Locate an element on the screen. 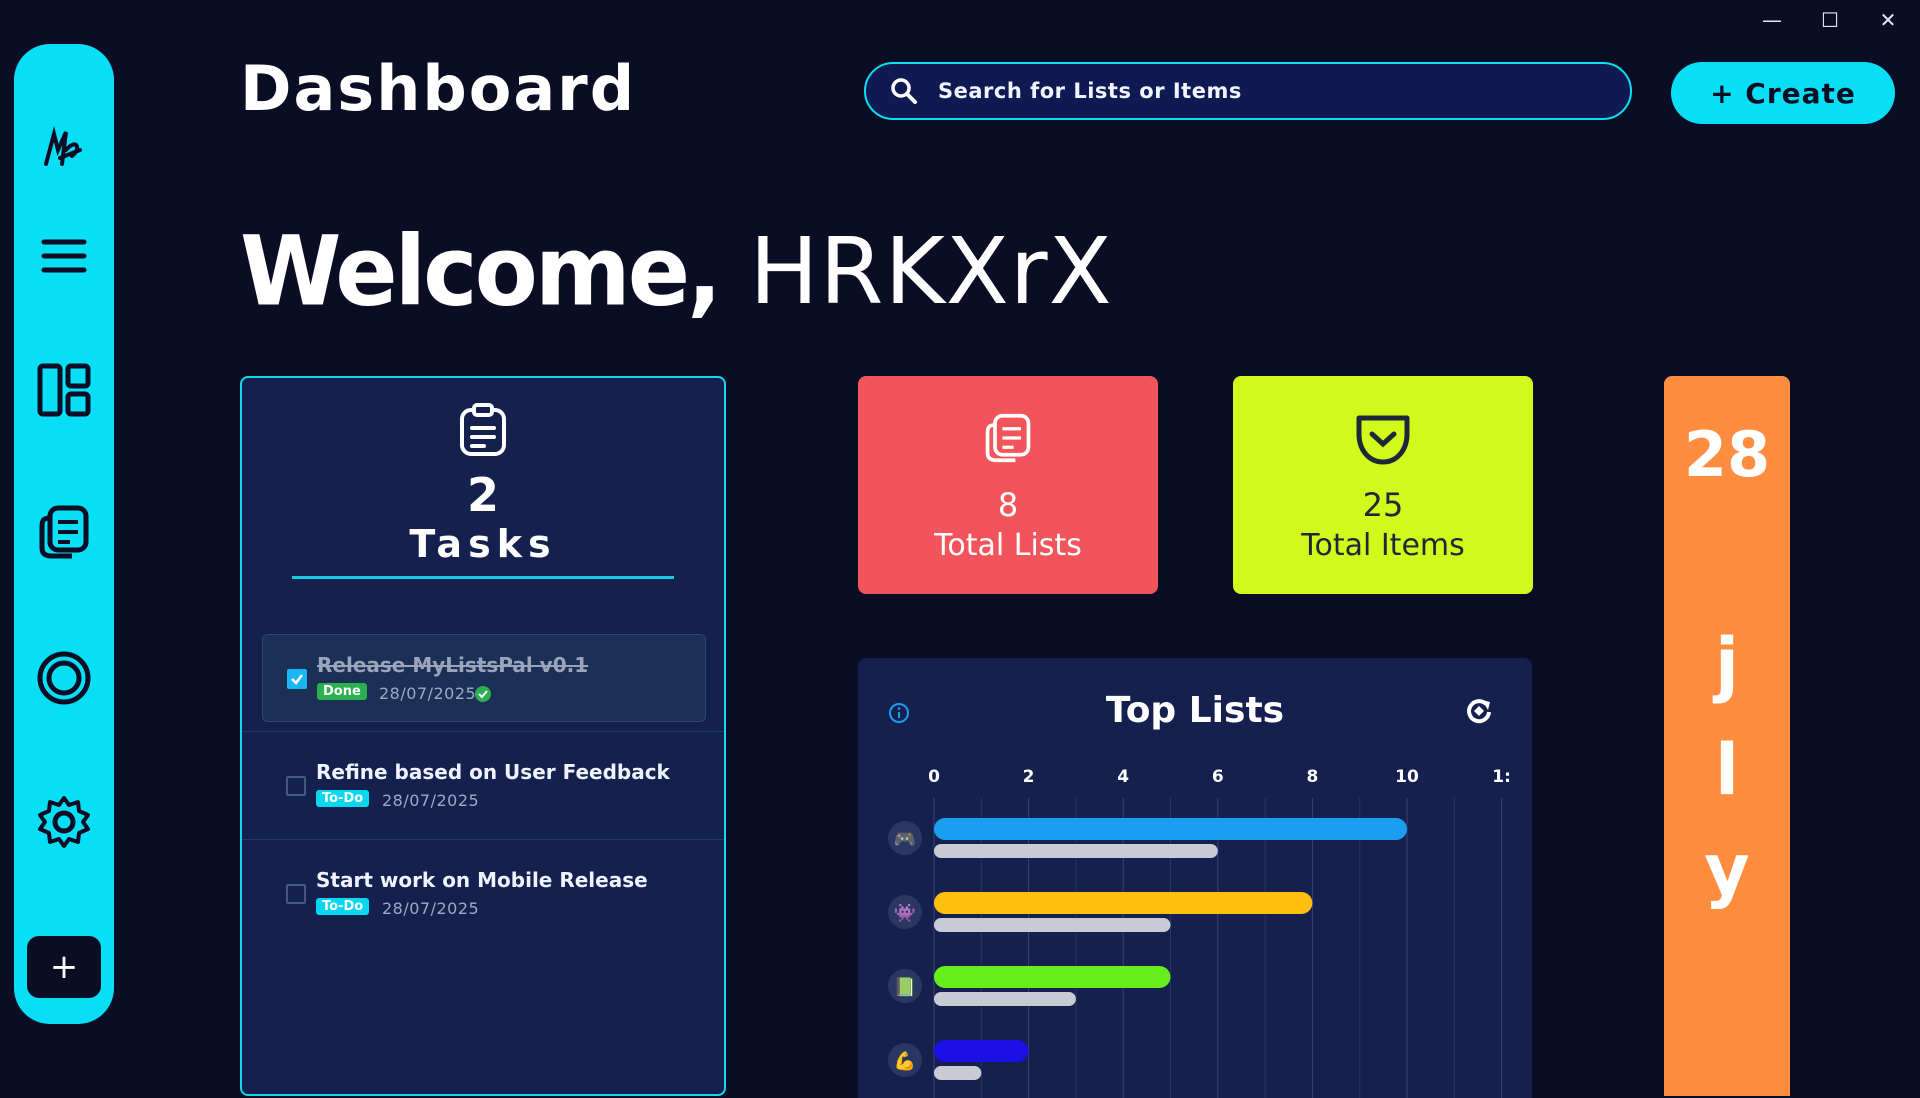 This screenshot has height=1098, width=1920. search-input: Search for Lists or Items is located at coordinates (1090, 91).